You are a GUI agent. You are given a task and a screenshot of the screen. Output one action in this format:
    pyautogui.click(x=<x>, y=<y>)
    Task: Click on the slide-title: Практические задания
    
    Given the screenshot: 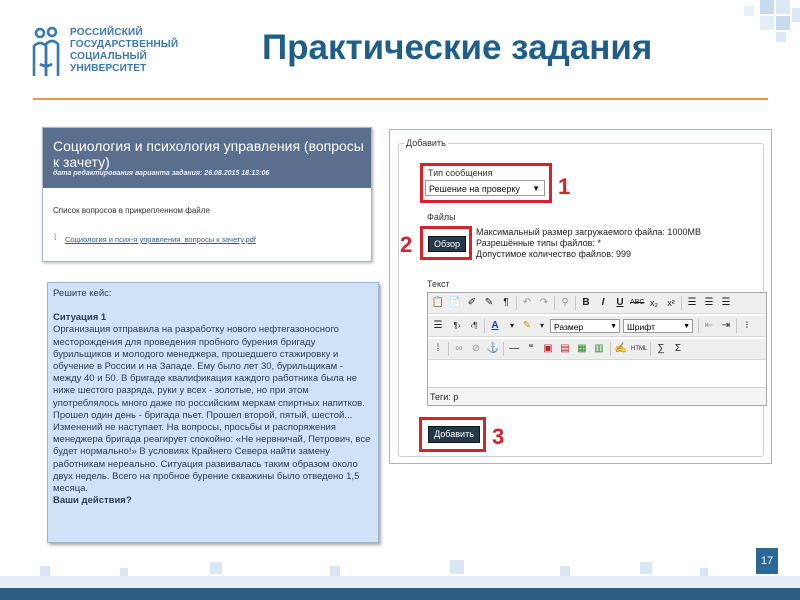 What is the action you would take?
    pyautogui.click(x=457, y=47)
    